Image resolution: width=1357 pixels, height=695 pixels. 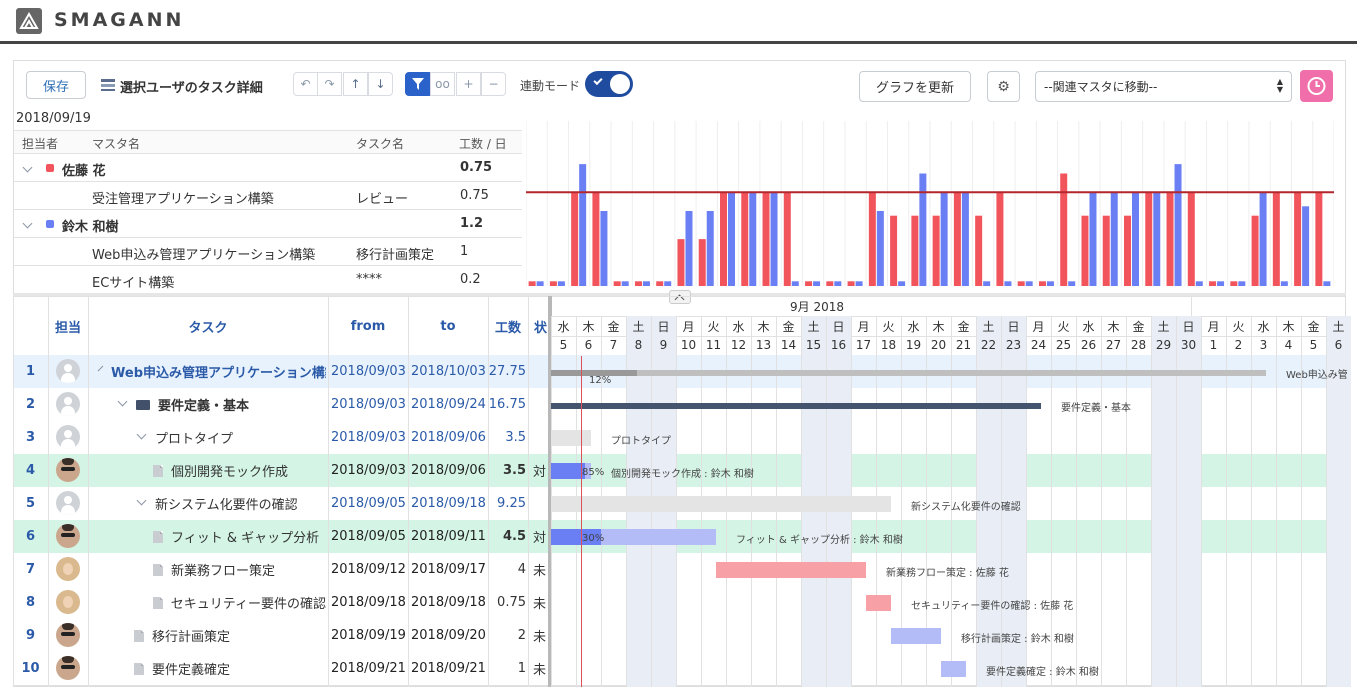 What do you see at coordinates (493, 84) in the screenshot?
I see `remove-button: −` at bounding box center [493, 84].